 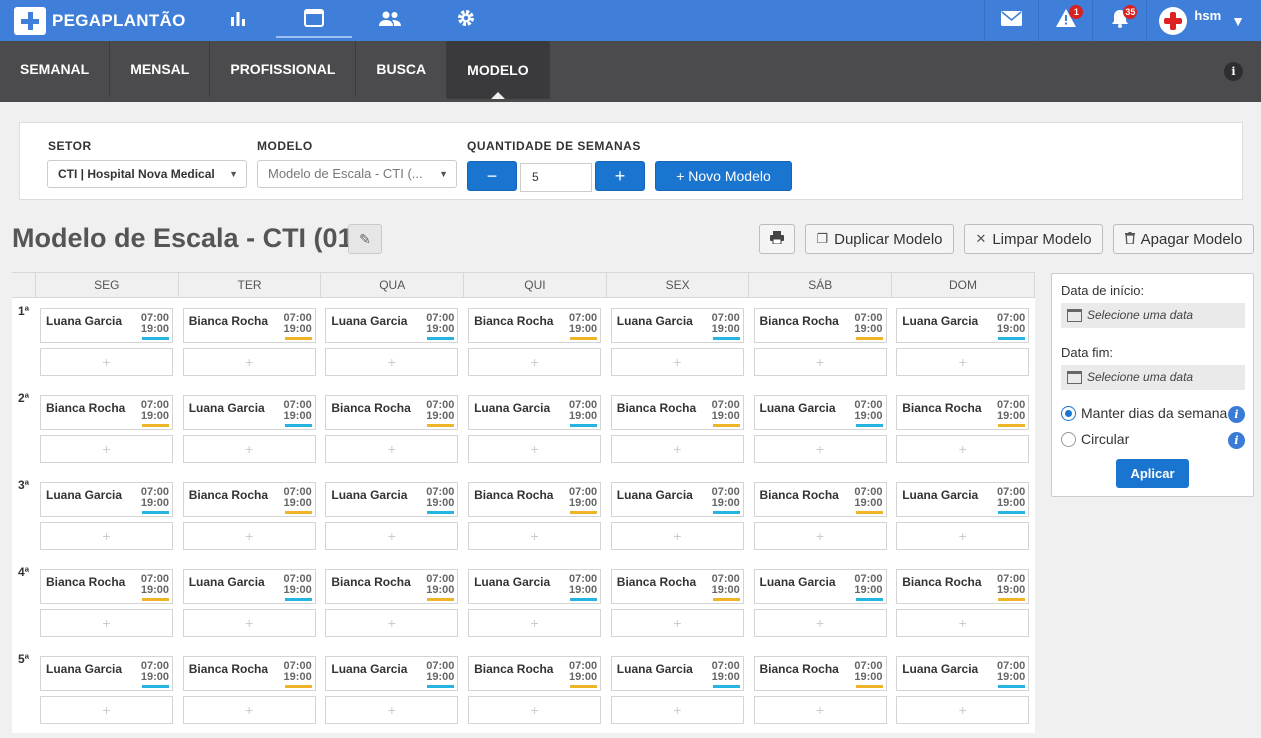 I want to click on decrement-button: −, so click(x=492, y=176).